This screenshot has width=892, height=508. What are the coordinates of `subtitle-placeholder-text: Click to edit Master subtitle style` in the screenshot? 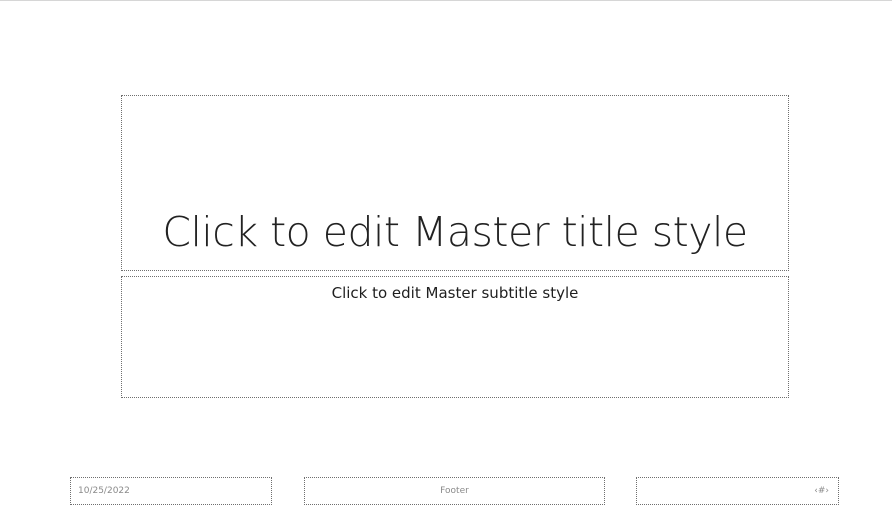 It's located at (455, 293).